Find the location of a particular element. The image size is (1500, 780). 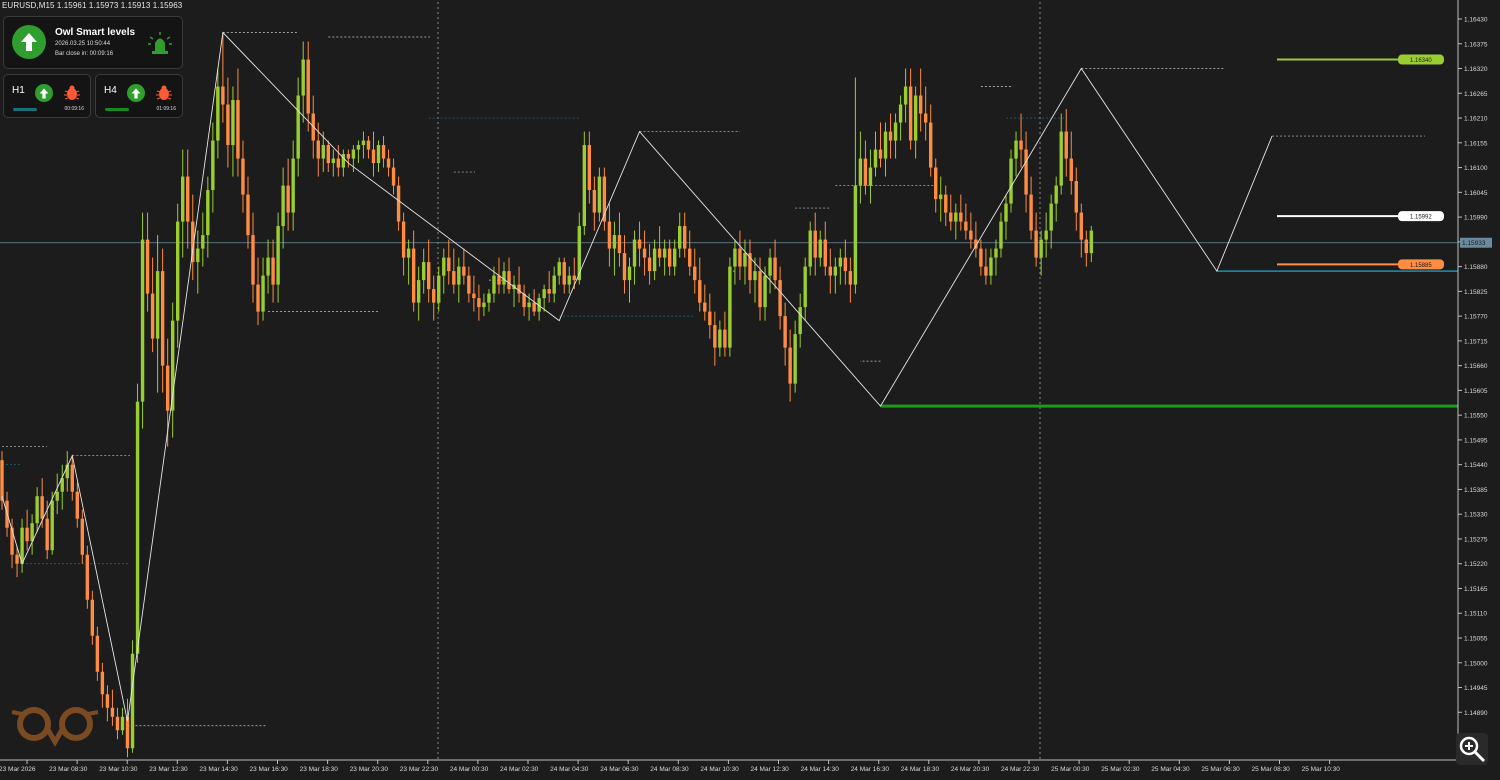

x-tick-label: 24 Mar 02:30 is located at coordinates (519, 769).